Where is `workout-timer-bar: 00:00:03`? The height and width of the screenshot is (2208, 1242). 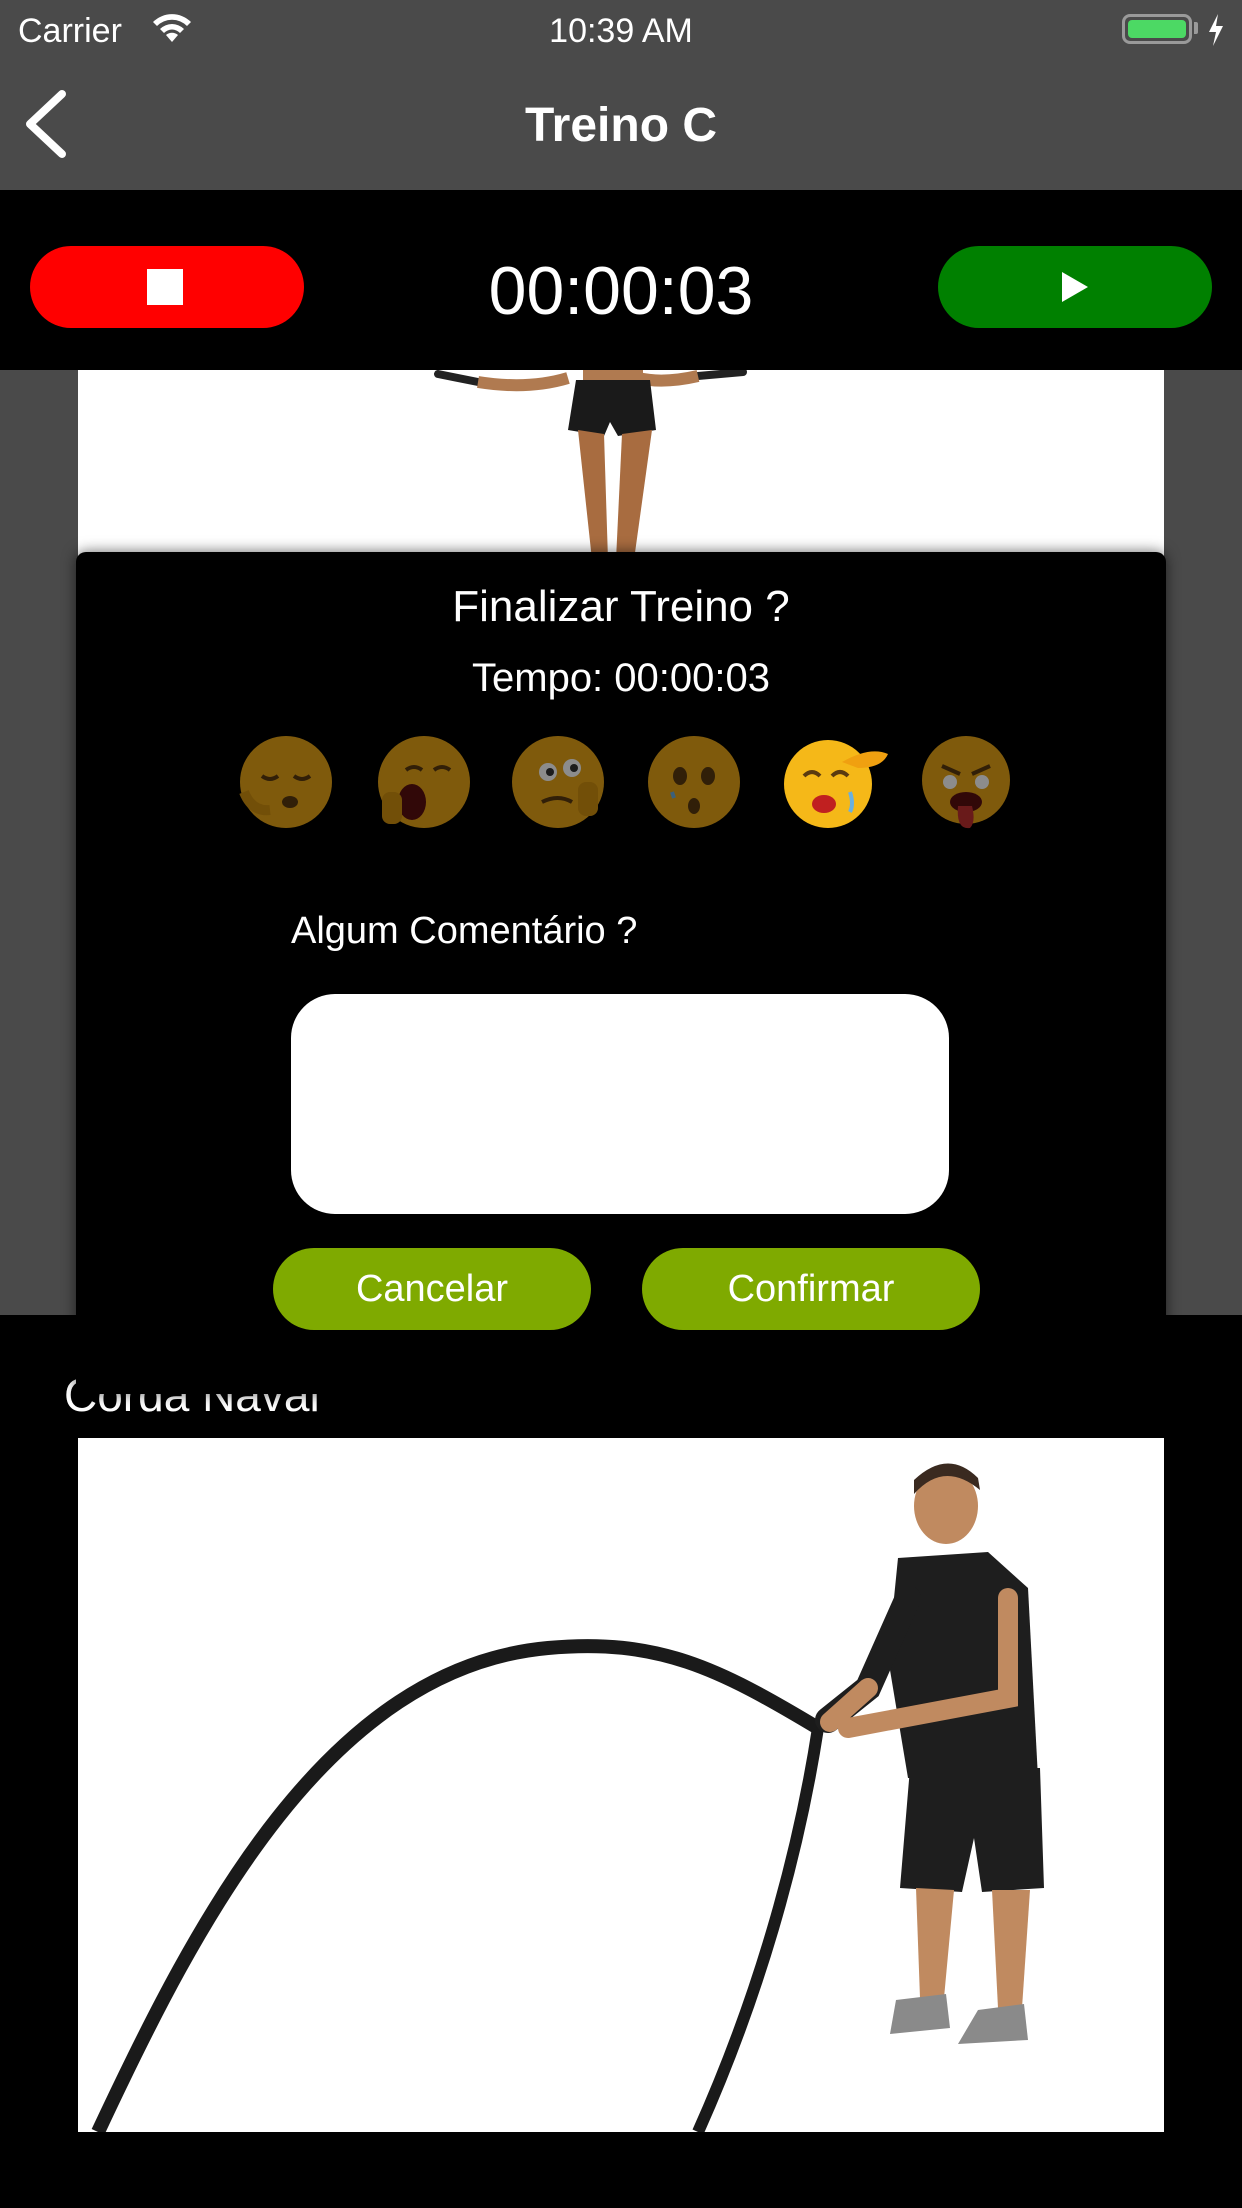 workout-timer-bar: 00:00:03 is located at coordinates (621, 280).